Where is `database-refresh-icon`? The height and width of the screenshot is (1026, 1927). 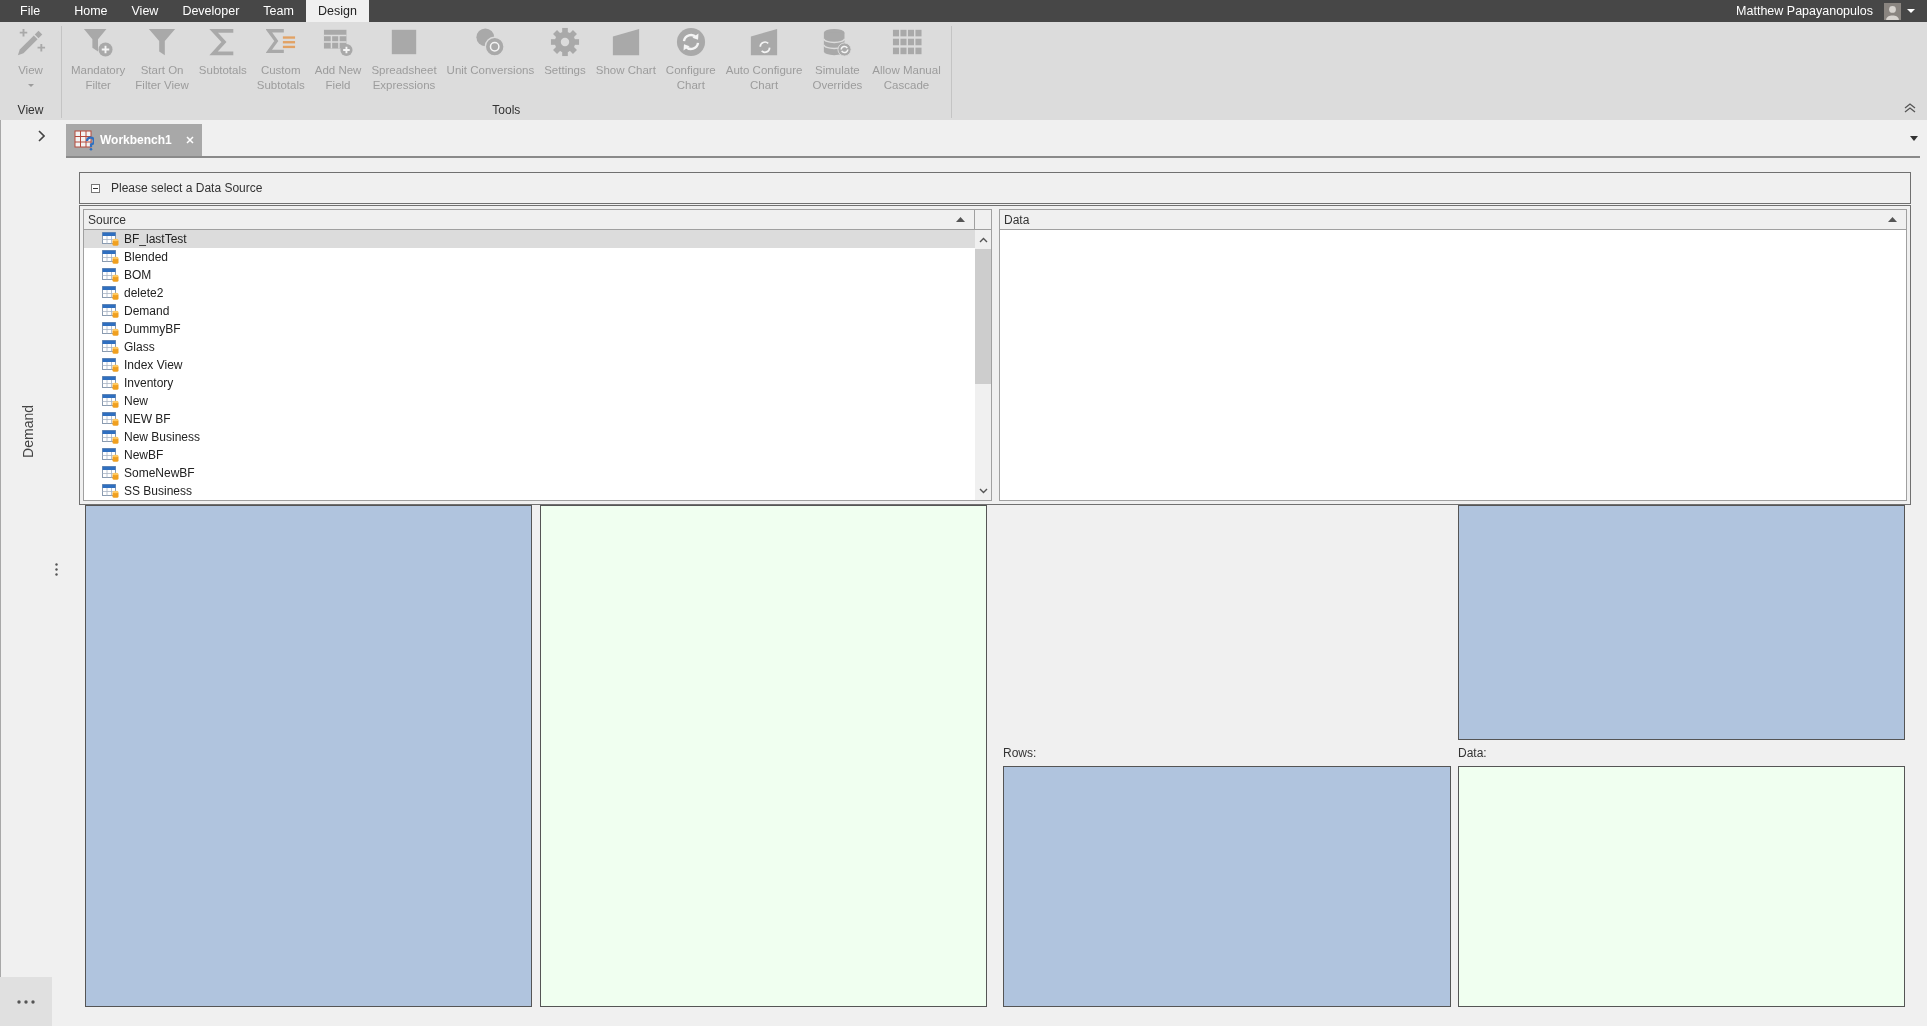 database-refresh-icon is located at coordinates (837, 42).